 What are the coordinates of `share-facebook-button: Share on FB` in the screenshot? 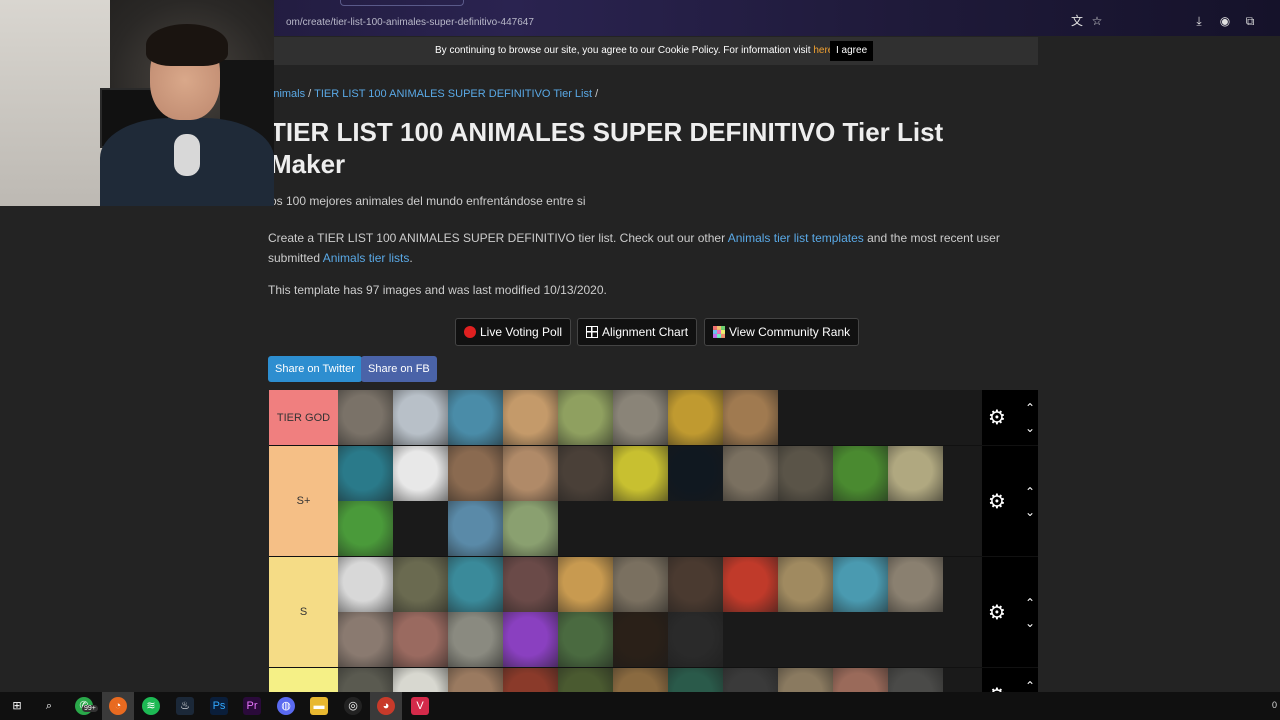 It's located at (399, 369).